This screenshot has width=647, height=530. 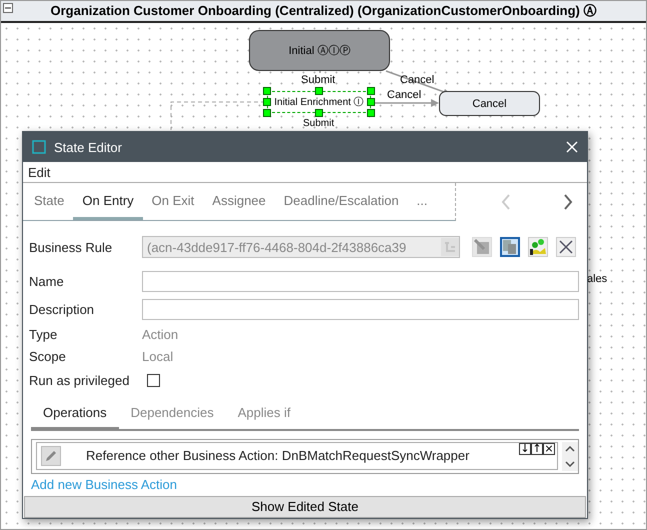 I want to click on scroll-up-icon, so click(x=570, y=449).